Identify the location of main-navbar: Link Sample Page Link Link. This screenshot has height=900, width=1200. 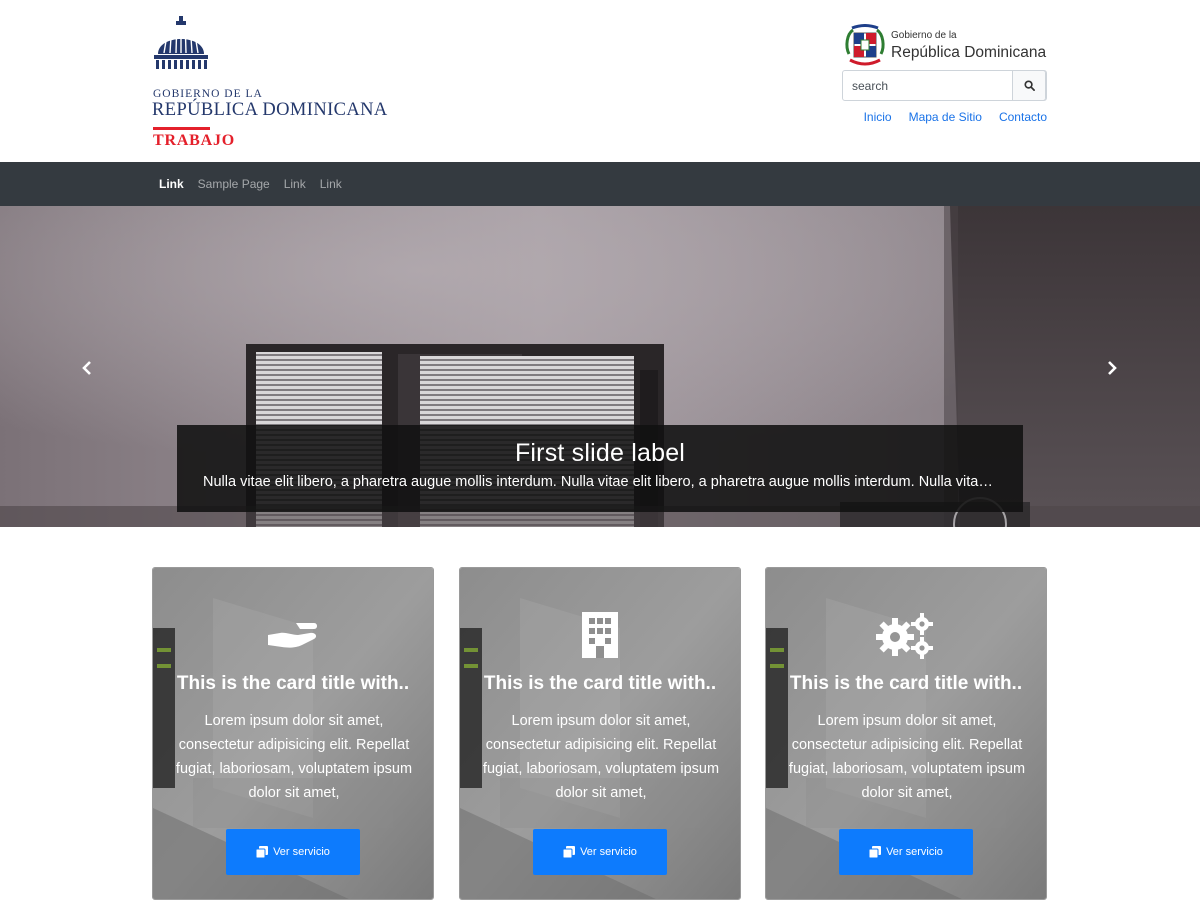
(600, 184).